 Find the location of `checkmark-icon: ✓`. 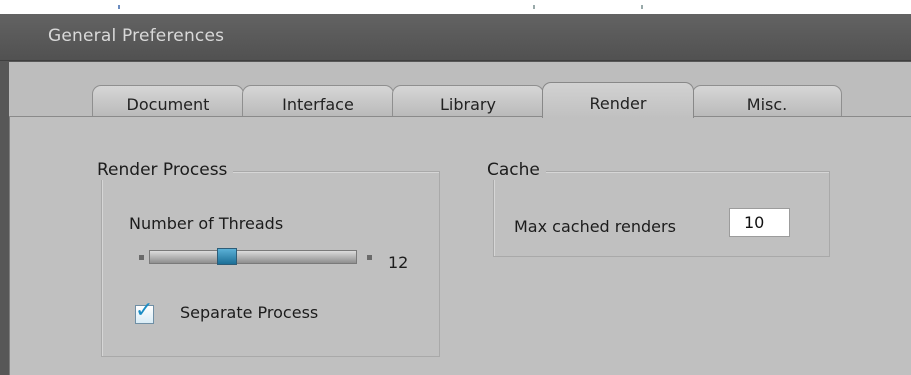

checkmark-icon: ✓ is located at coordinates (144, 310).